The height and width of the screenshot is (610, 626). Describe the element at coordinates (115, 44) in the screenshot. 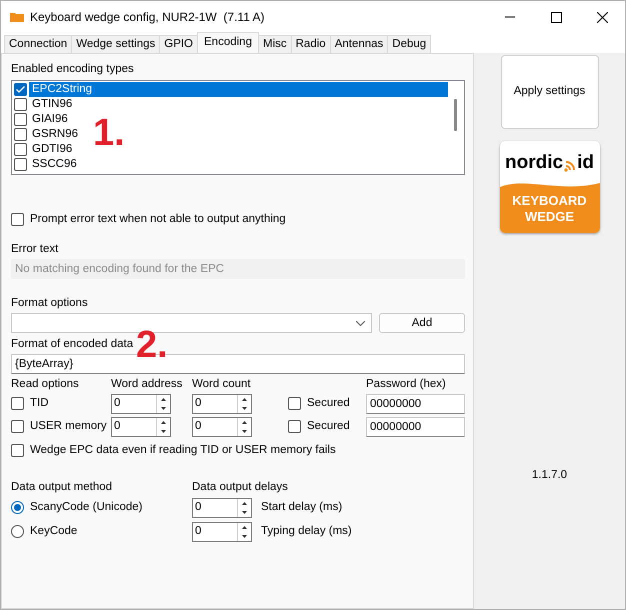

I see `tab: Wedge settings` at that location.